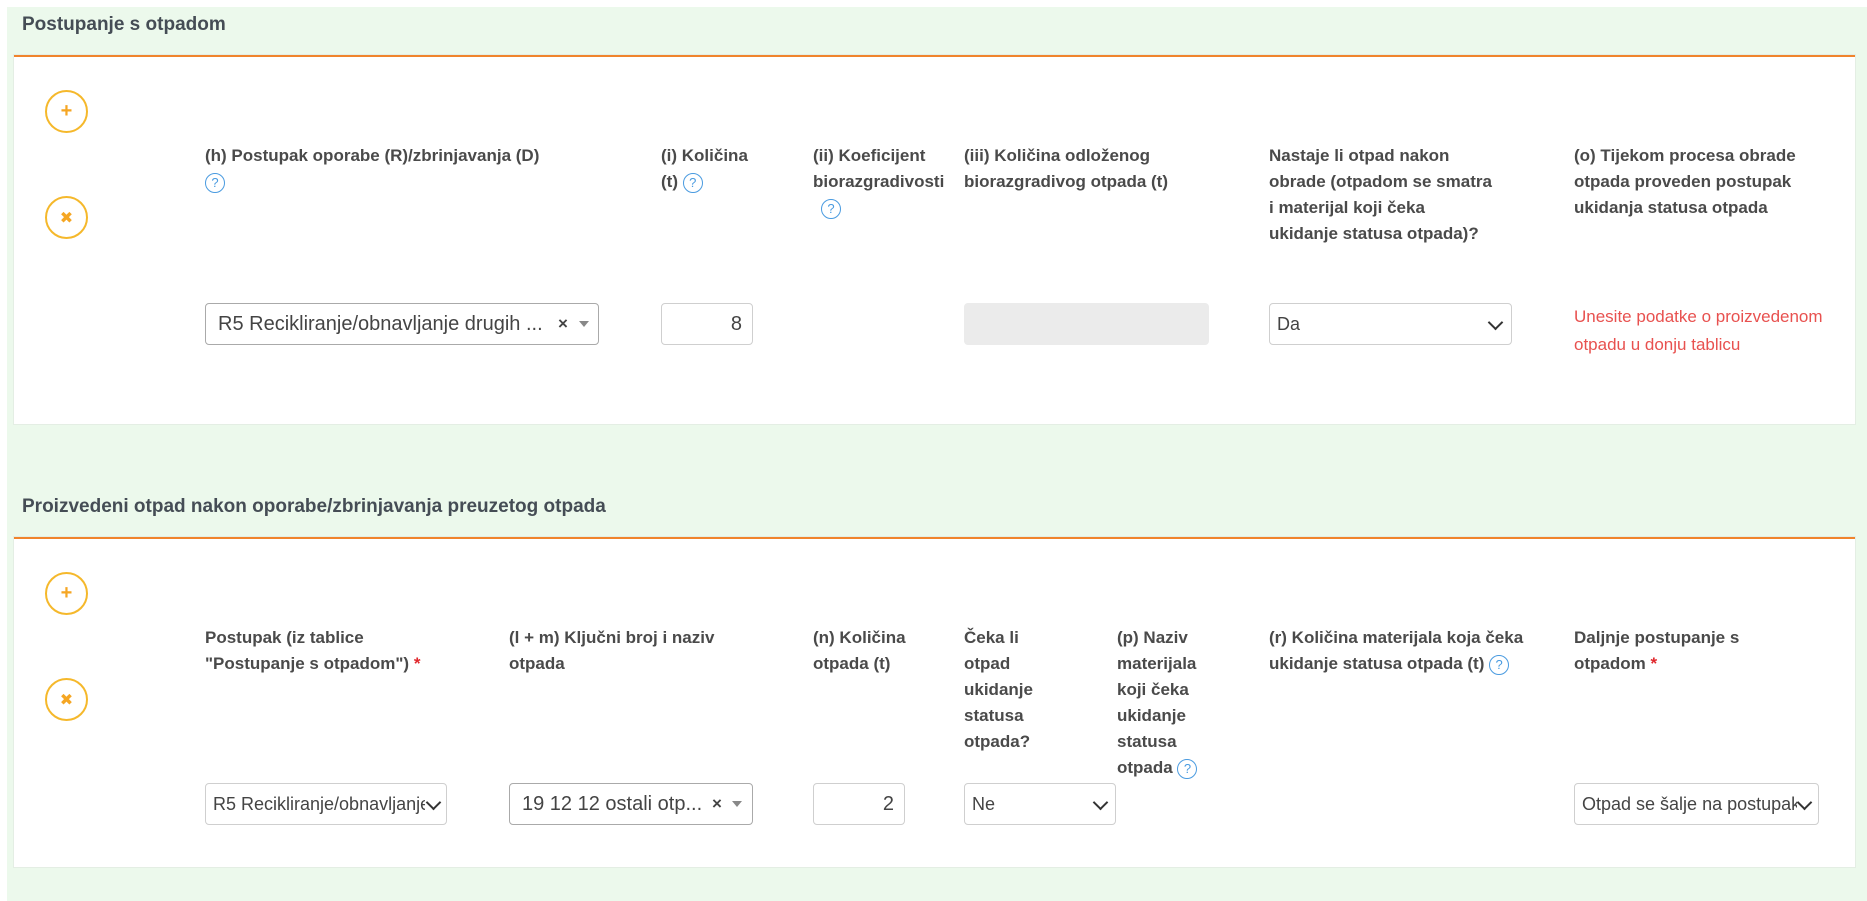  I want to click on kolicina-input: 8, so click(707, 324).